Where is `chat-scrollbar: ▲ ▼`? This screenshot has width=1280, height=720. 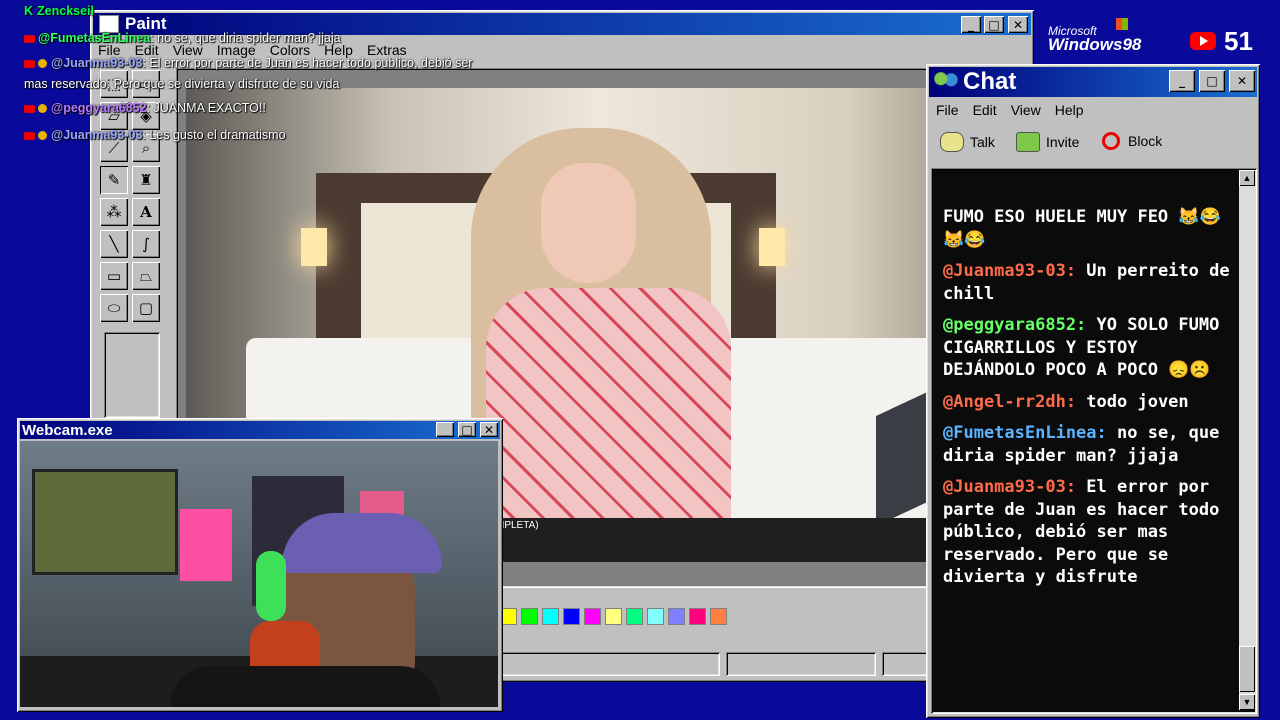
chat-scrollbar: ▲ ▼ is located at coordinates (1247, 440).